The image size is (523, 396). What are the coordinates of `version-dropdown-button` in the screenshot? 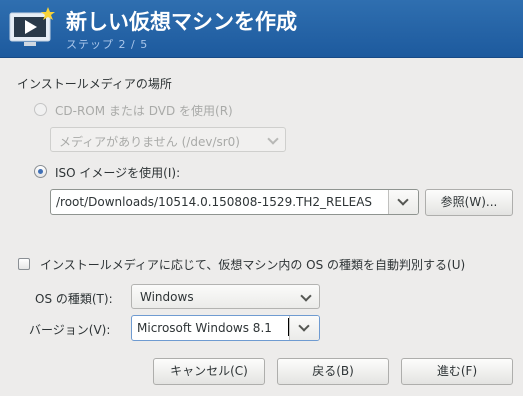 It's located at (304, 328).